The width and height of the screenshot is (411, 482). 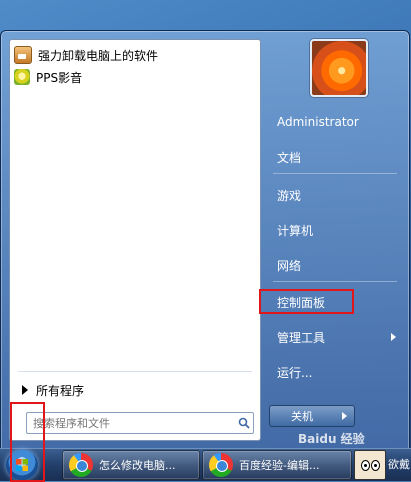 I want to click on user-name: Administrator, so click(x=318, y=122).